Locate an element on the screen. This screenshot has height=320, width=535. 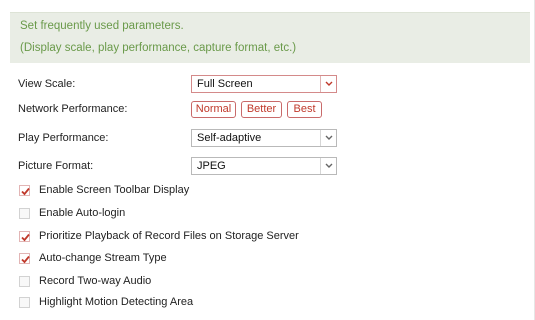
view-scale-value: Full Screen is located at coordinates (225, 84).